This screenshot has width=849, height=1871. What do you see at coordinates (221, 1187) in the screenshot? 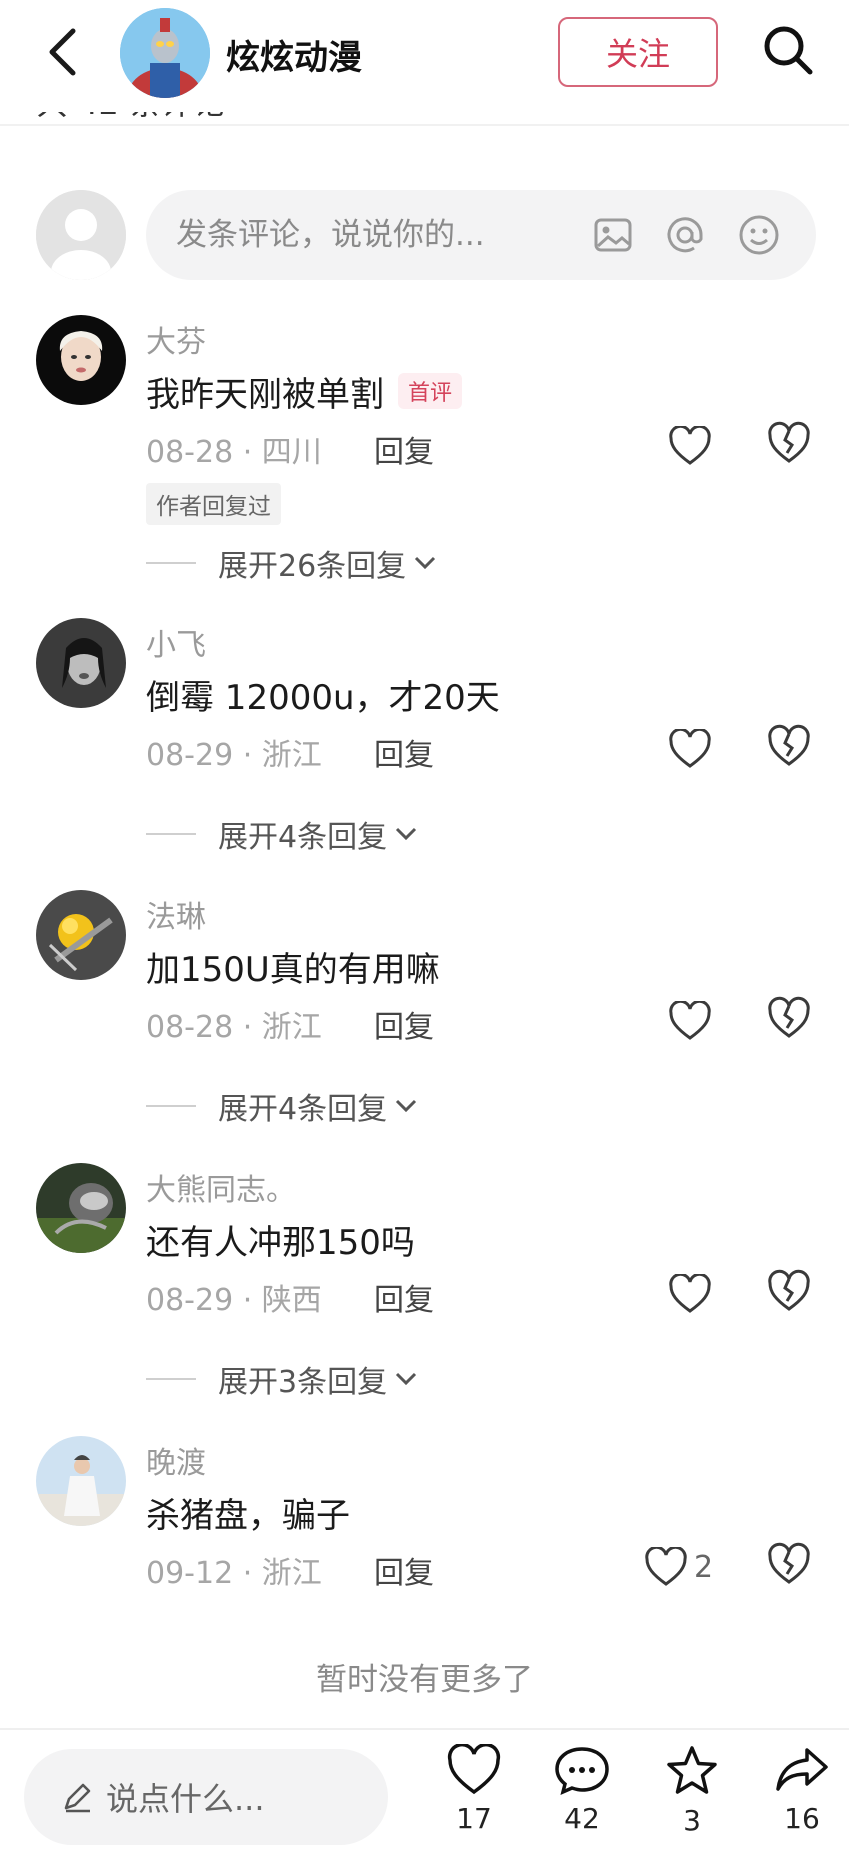
I see `comment-username: 大熊同志。` at bounding box center [221, 1187].